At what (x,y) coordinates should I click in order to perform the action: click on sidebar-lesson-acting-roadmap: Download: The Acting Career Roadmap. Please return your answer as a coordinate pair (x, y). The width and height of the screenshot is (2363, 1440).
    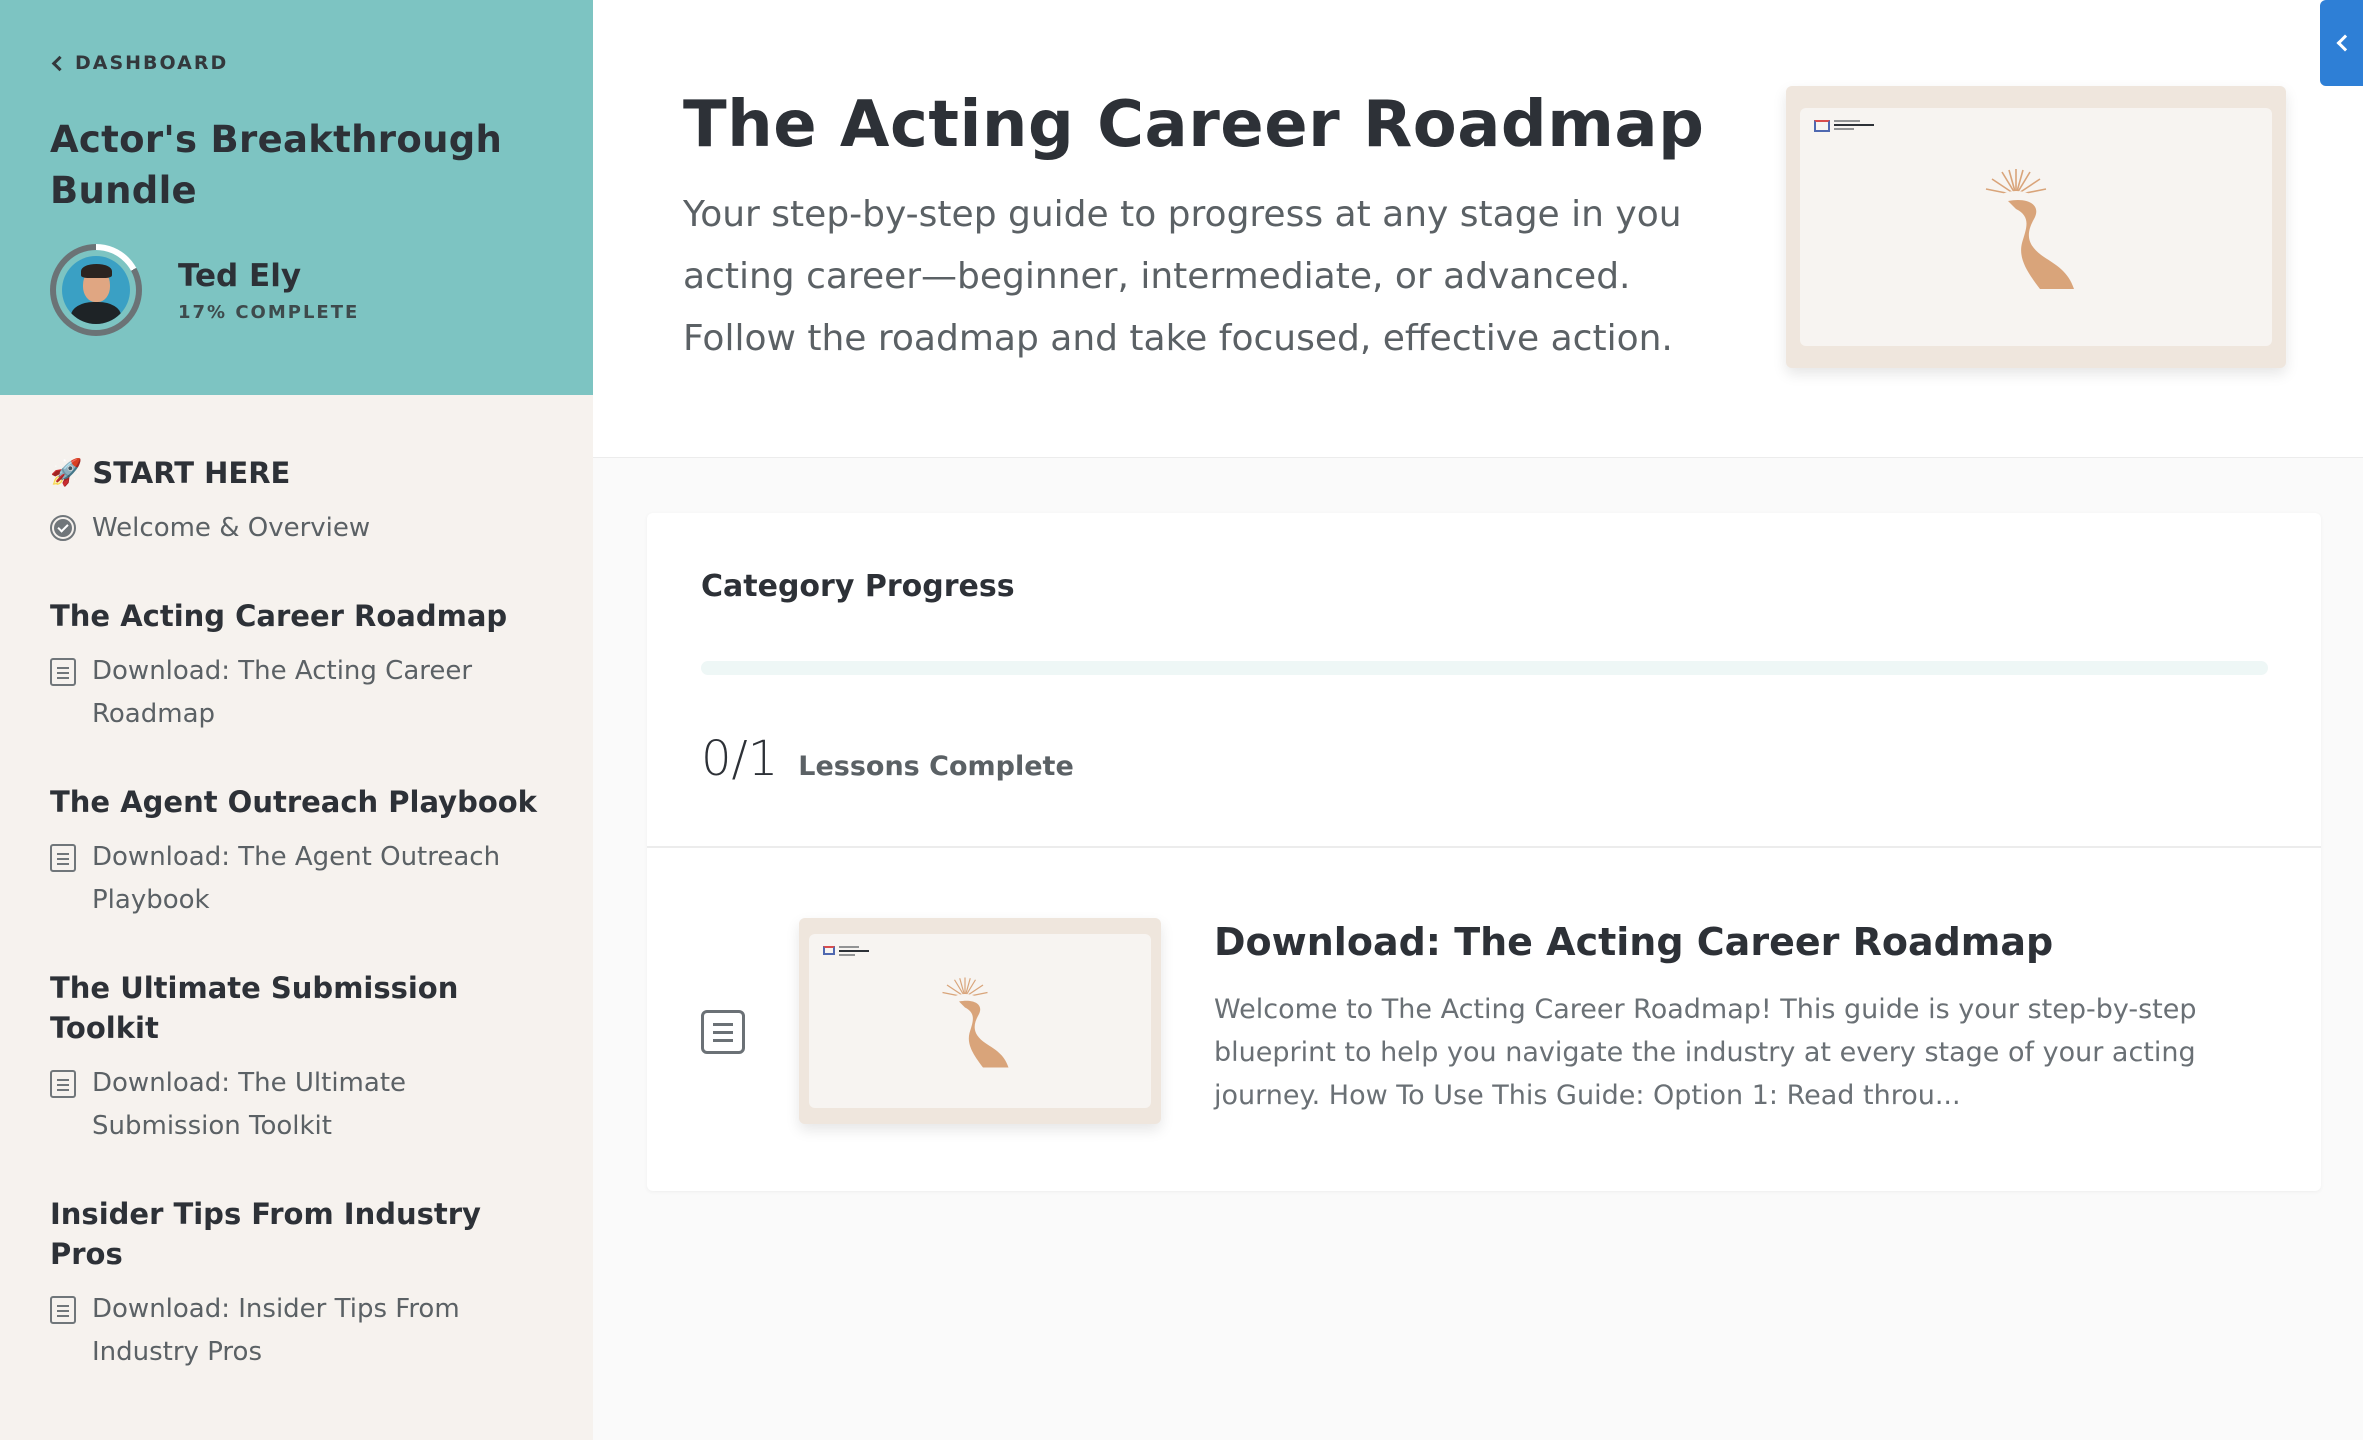
    Looking at the image, I should click on (296, 693).